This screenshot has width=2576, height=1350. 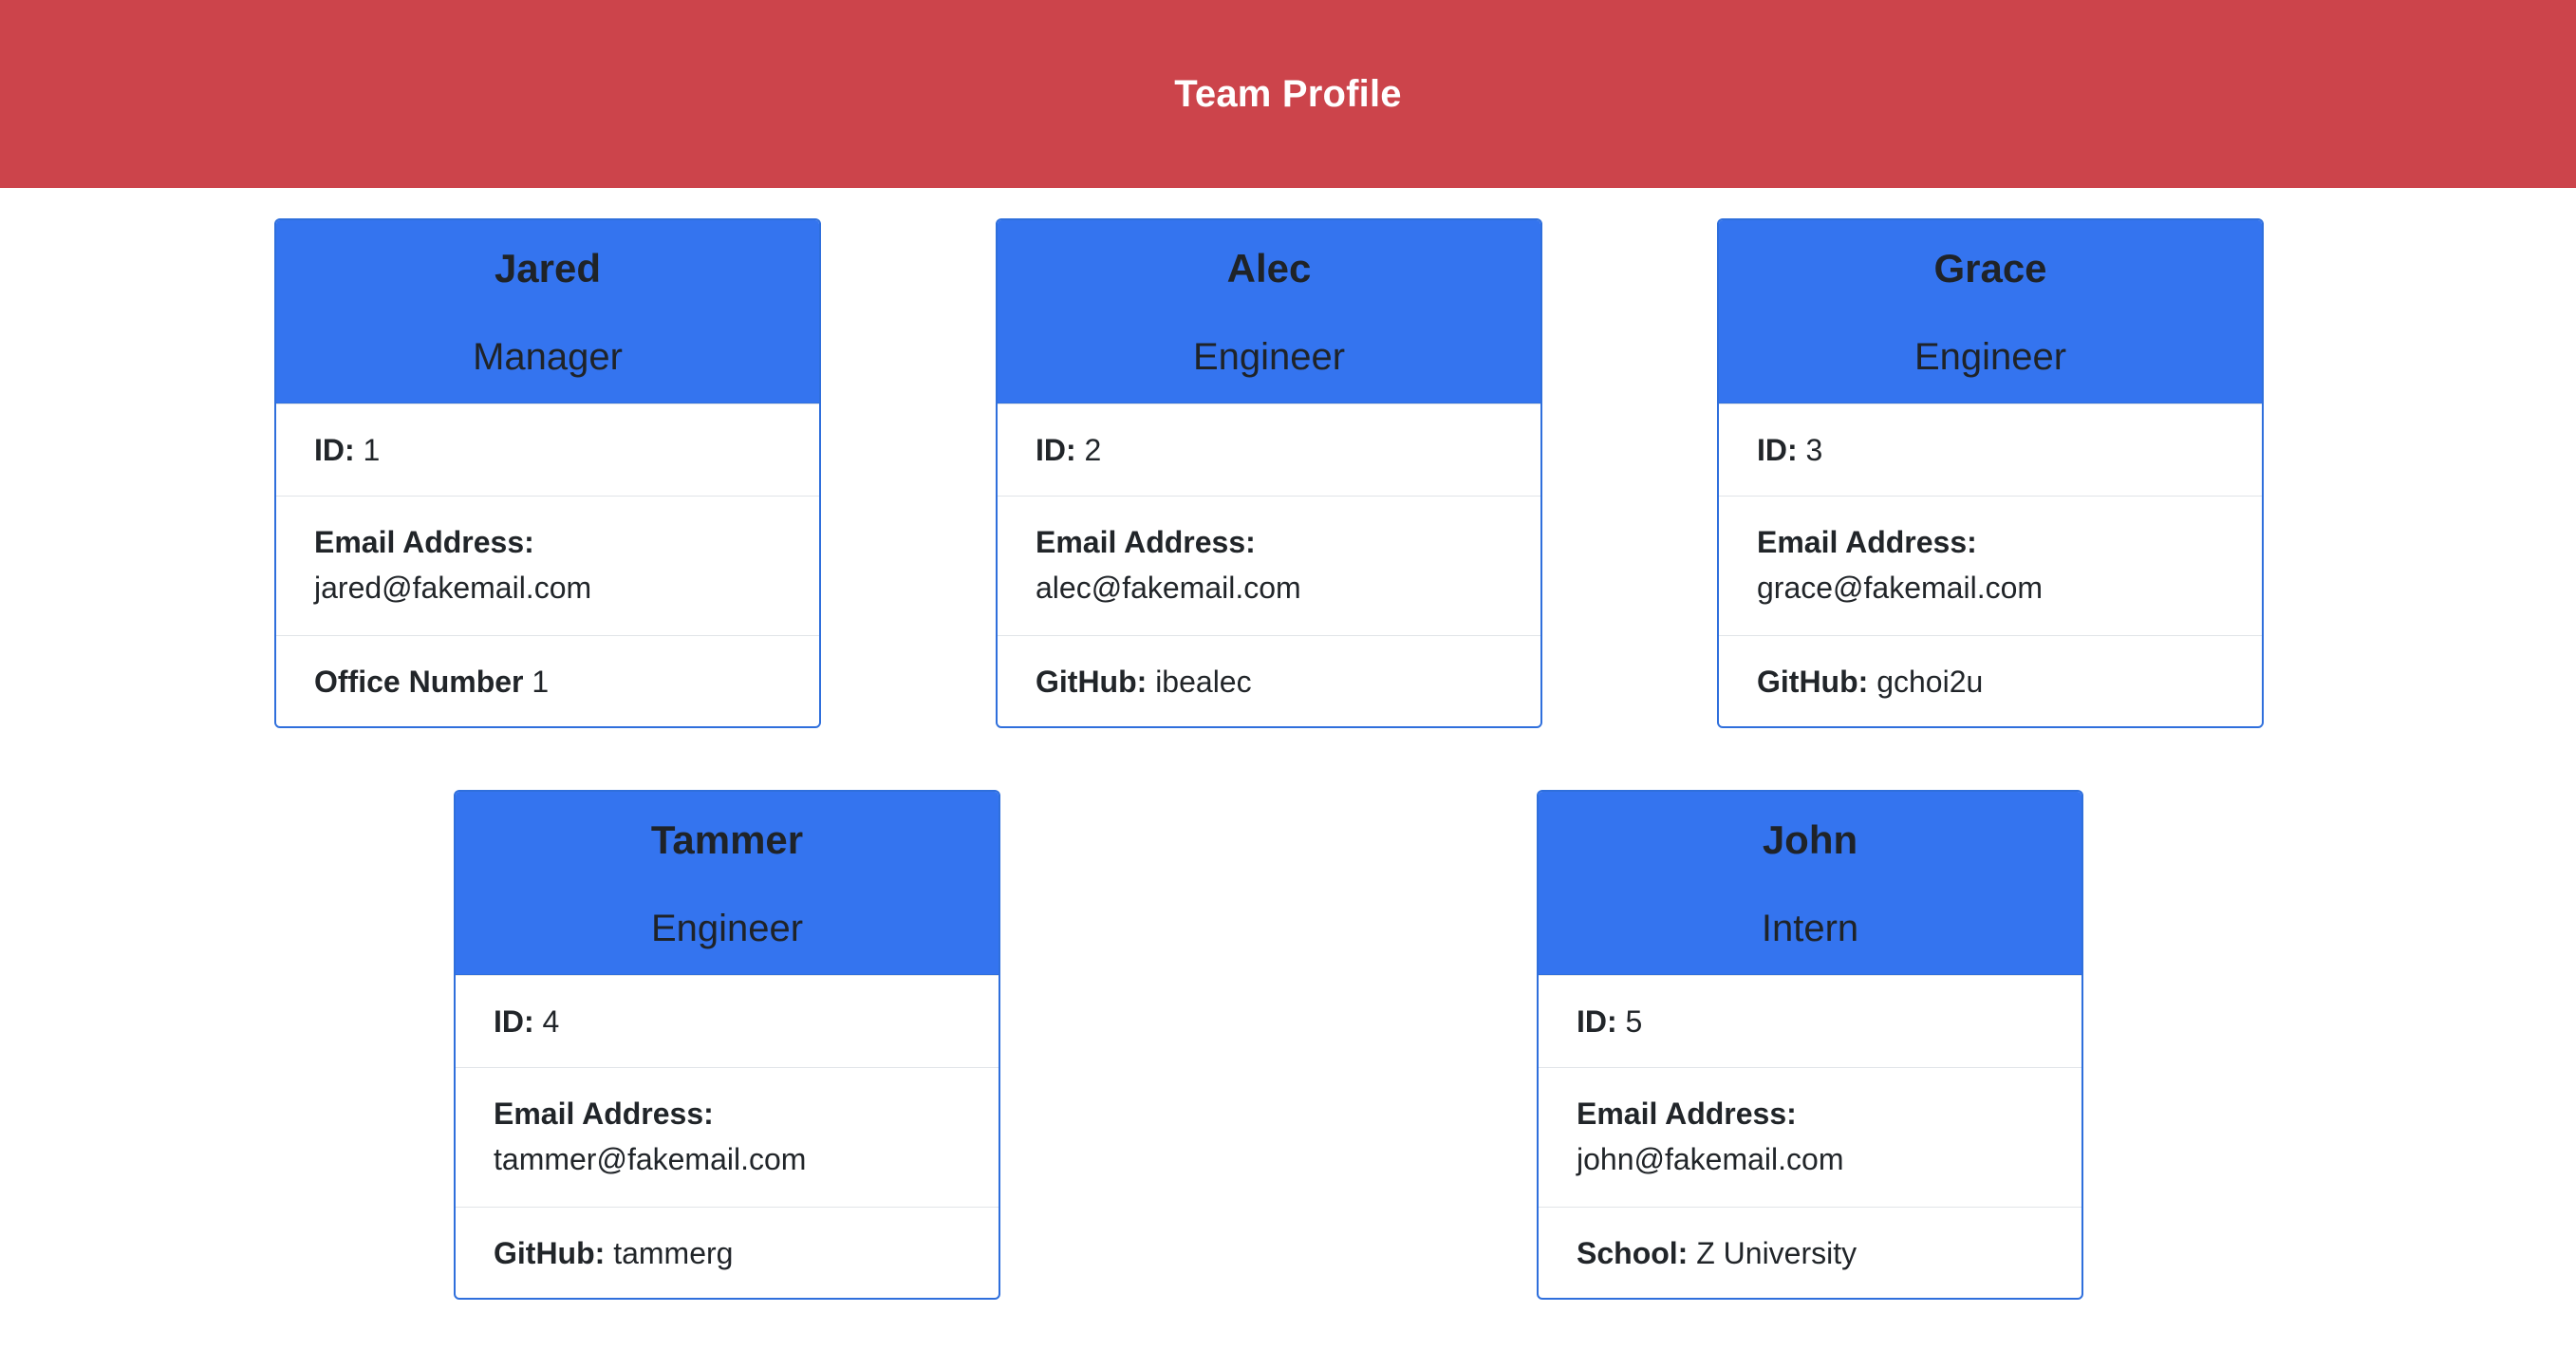 What do you see at coordinates (1168, 588) in the screenshot?
I see `email-link: alec@fakemail.com` at bounding box center [1168, 588].